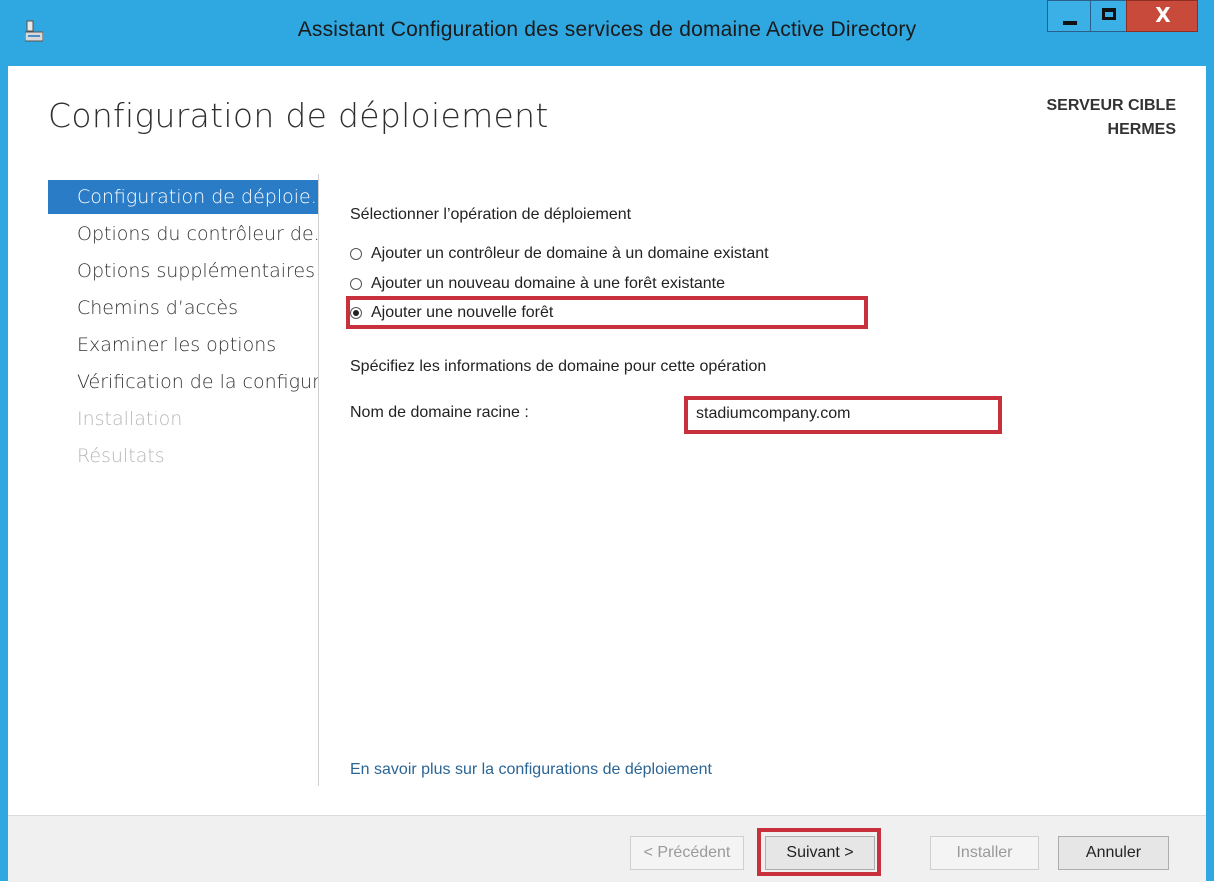 The image size is (1214, 882). What do you see at coordinates (1070, 23) in the screenshot?
I see `minimize-icon` at bounding box center [1070, 23].